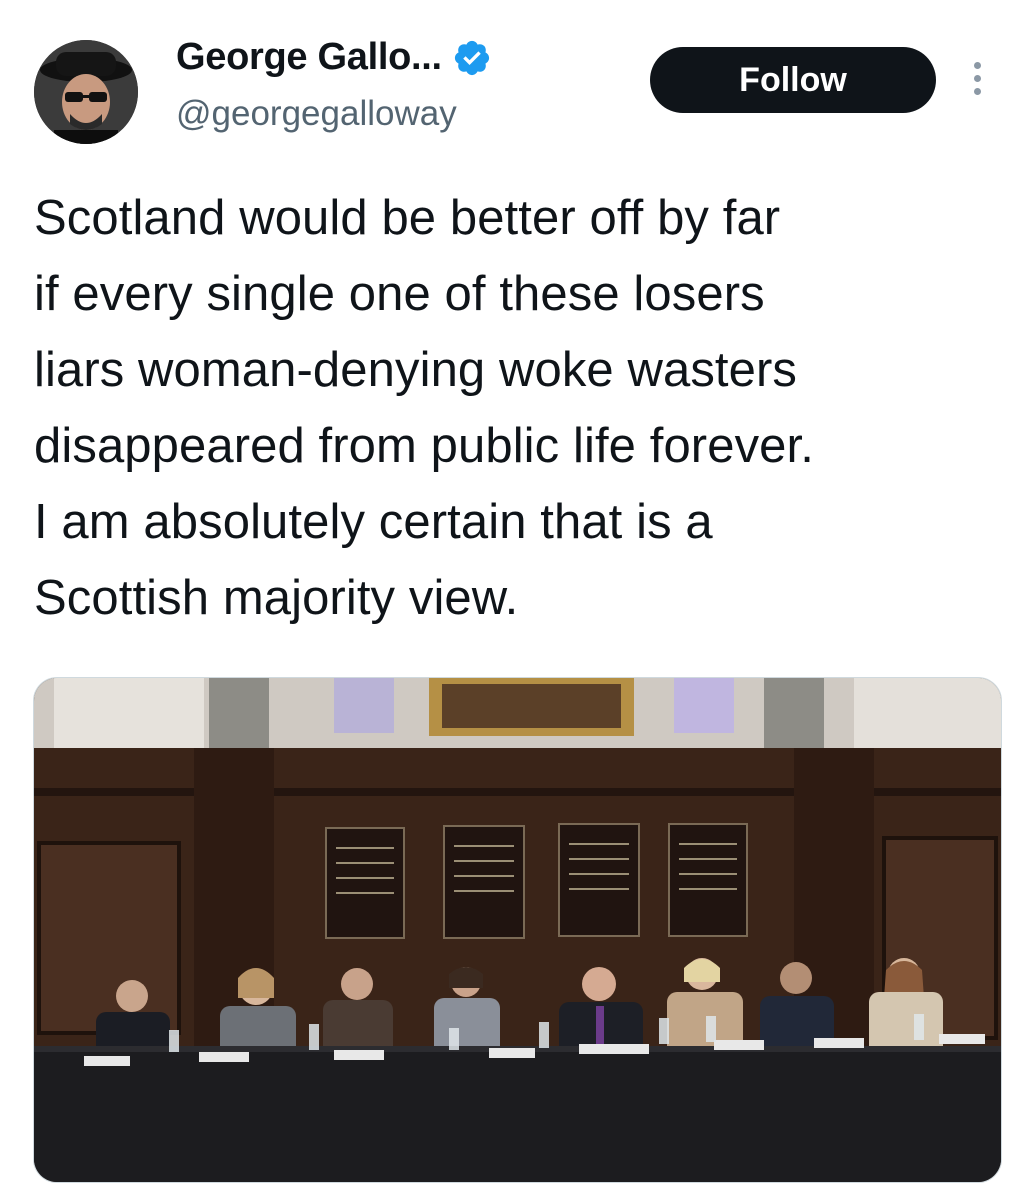  I want to click on verified-badge-icon, so click(471, 57).